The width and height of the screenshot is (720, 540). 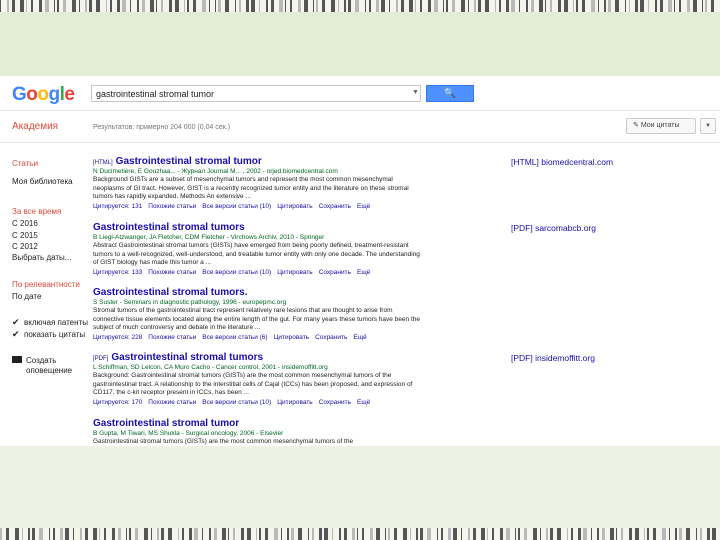 What do you see at coordinates (46, 284) in the screenshot?
I see `sidebar-item-by-relevance: По релевантности` at bounding box center [46, 284].